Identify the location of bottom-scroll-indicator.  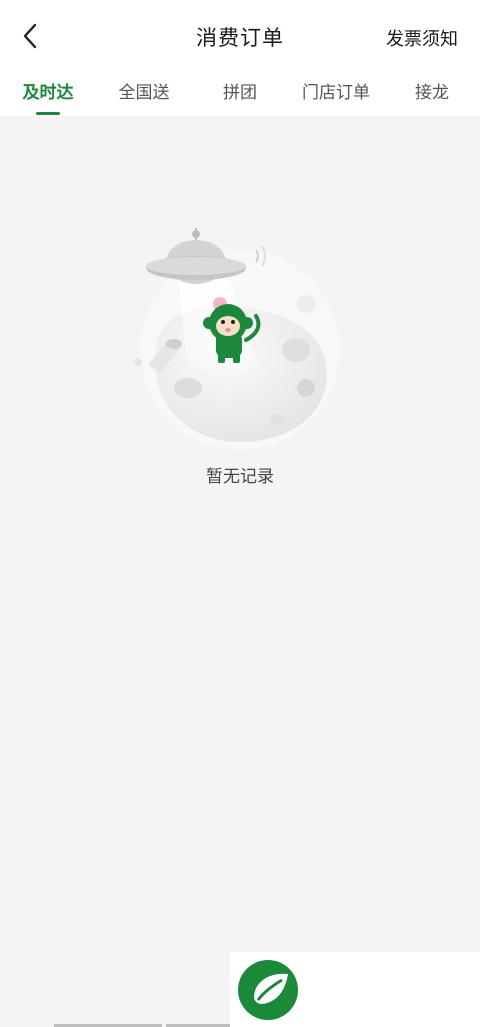
(240, 1025).